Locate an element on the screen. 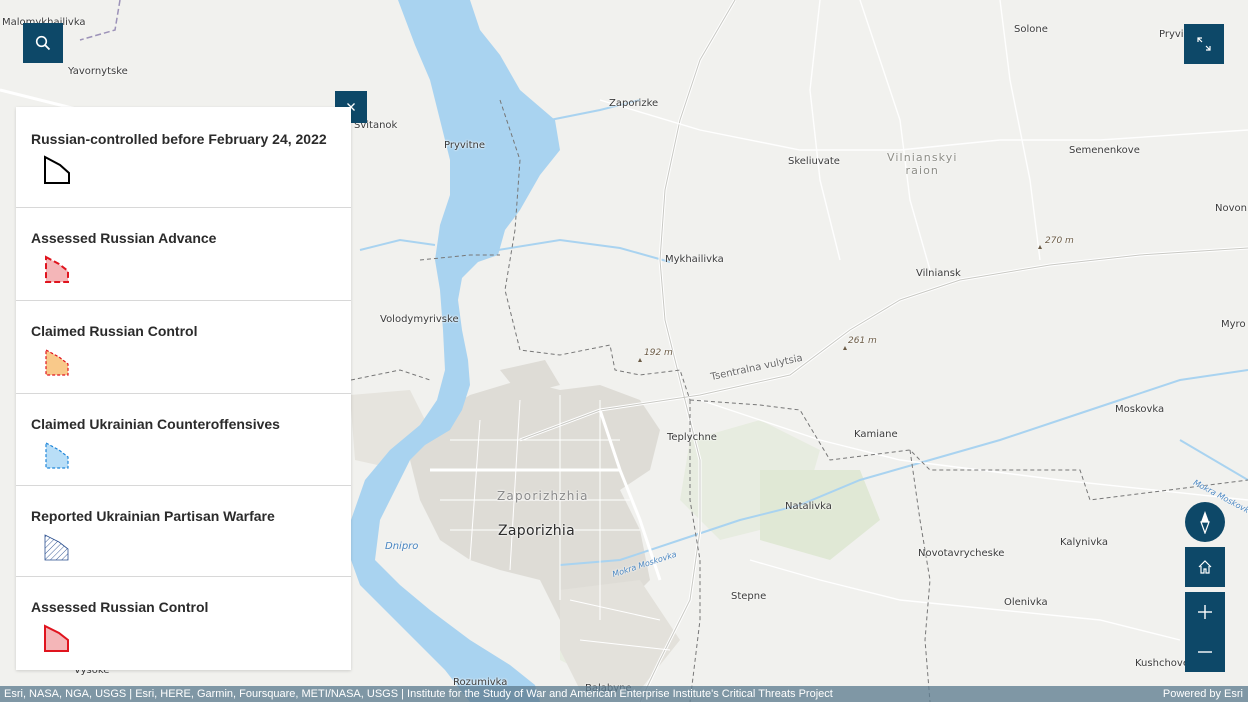 The height and width of the screenshot is (702, 1248). legend-item-label: Assessed Russian Control is located at coordinates (120, 607).